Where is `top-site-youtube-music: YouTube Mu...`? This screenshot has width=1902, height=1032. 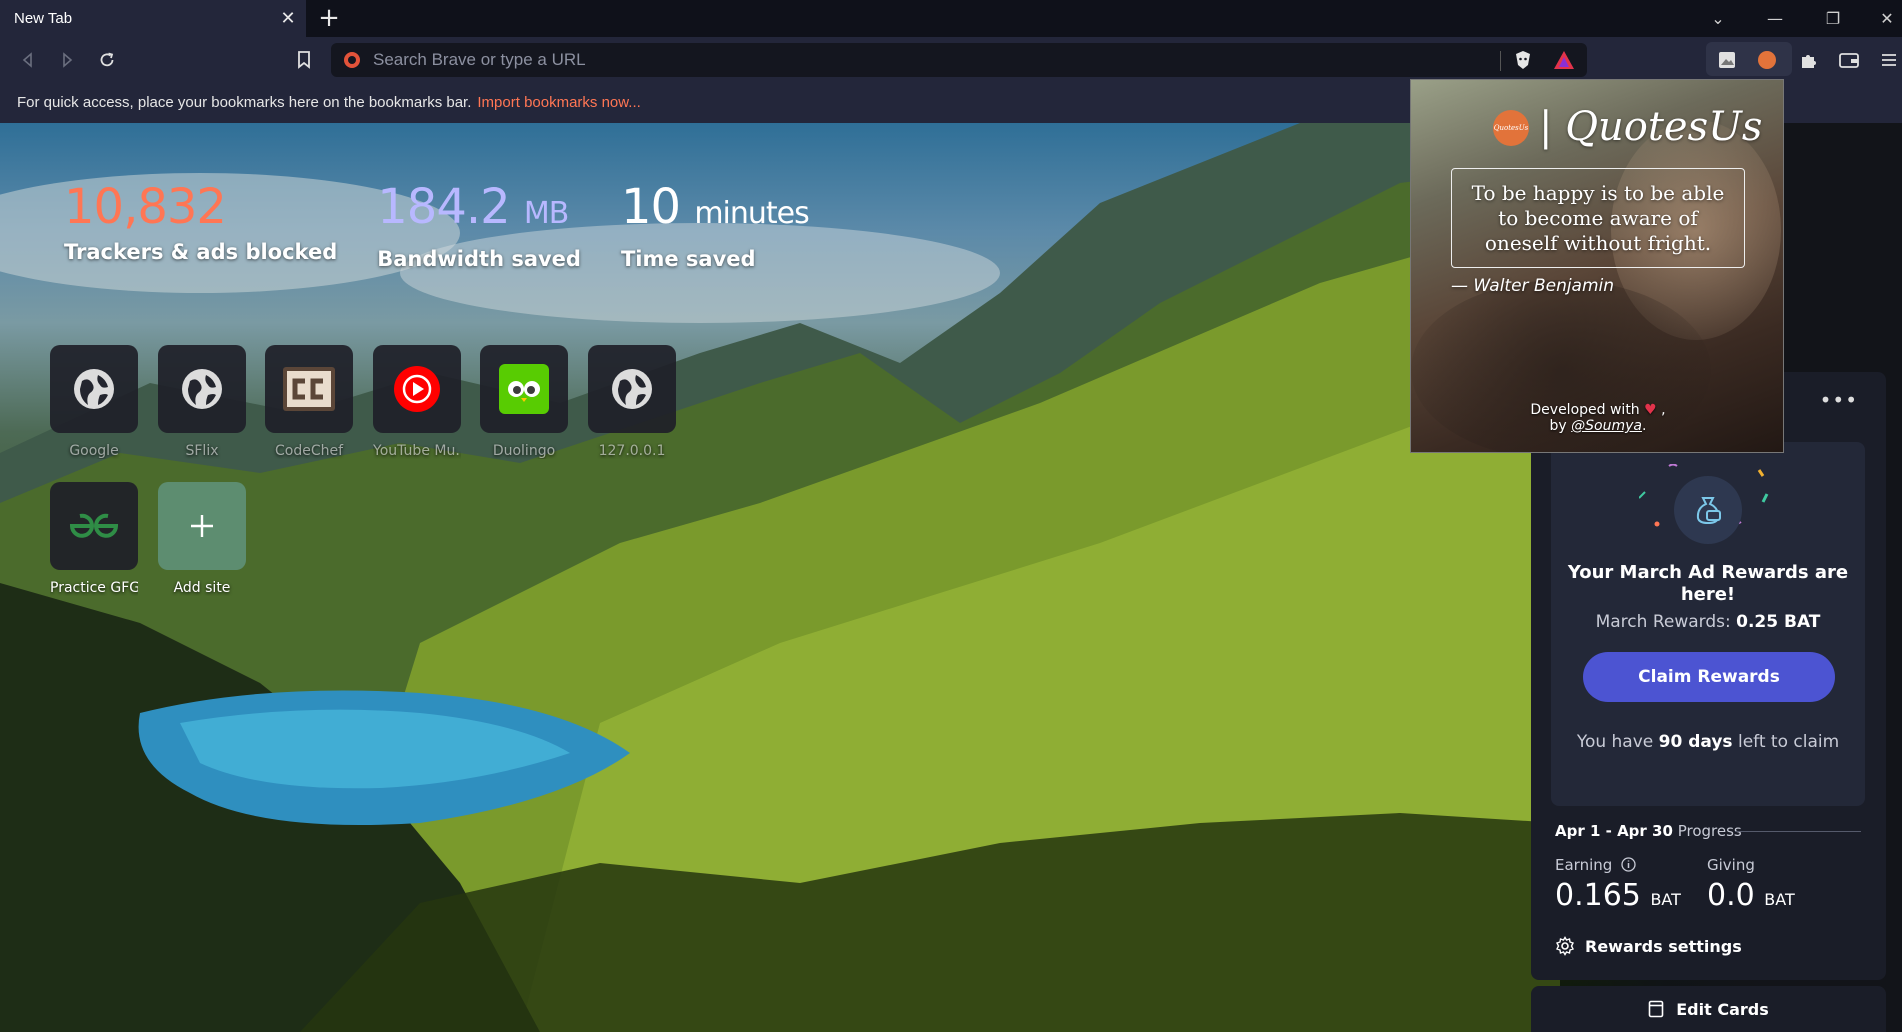 top-site-youtube-music: YouTube Mu... is located at coordinates (417, 402).